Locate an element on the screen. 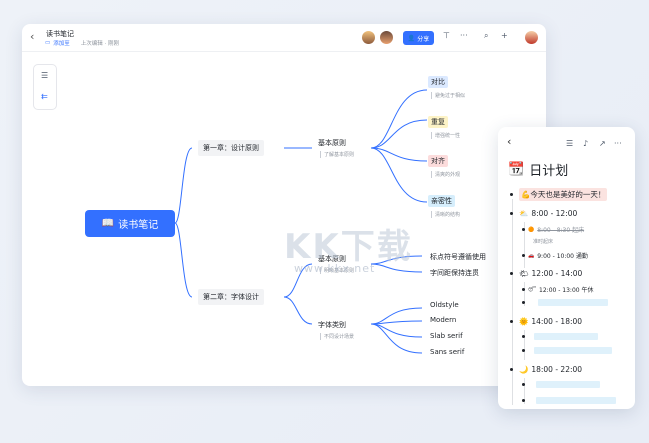  leaf-node: Sans serif is located at coordinates (447, 352).